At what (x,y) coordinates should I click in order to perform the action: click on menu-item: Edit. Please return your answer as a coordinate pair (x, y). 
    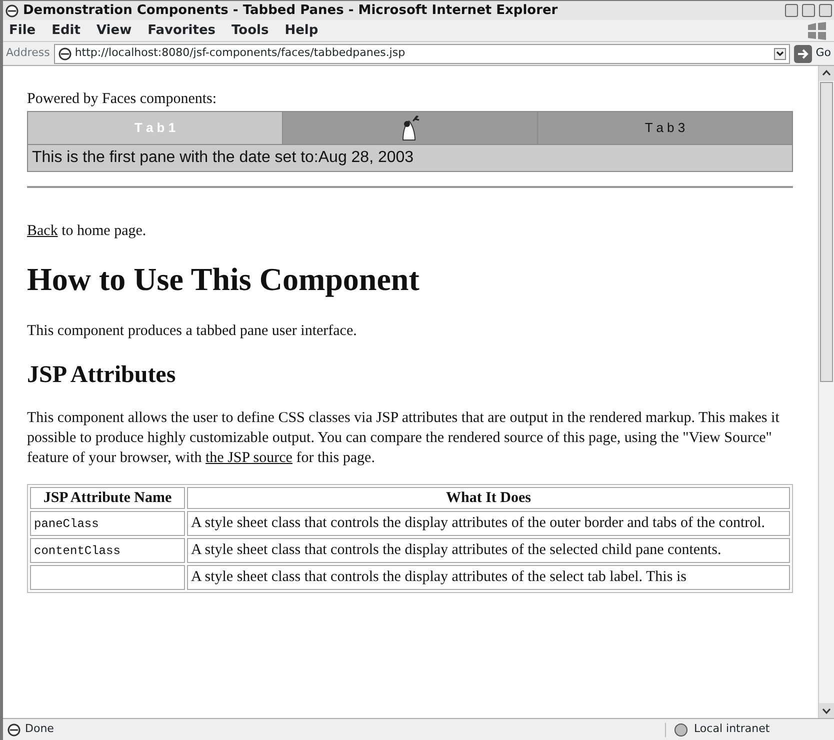
    Looking at the image, I should click on (66, 30).